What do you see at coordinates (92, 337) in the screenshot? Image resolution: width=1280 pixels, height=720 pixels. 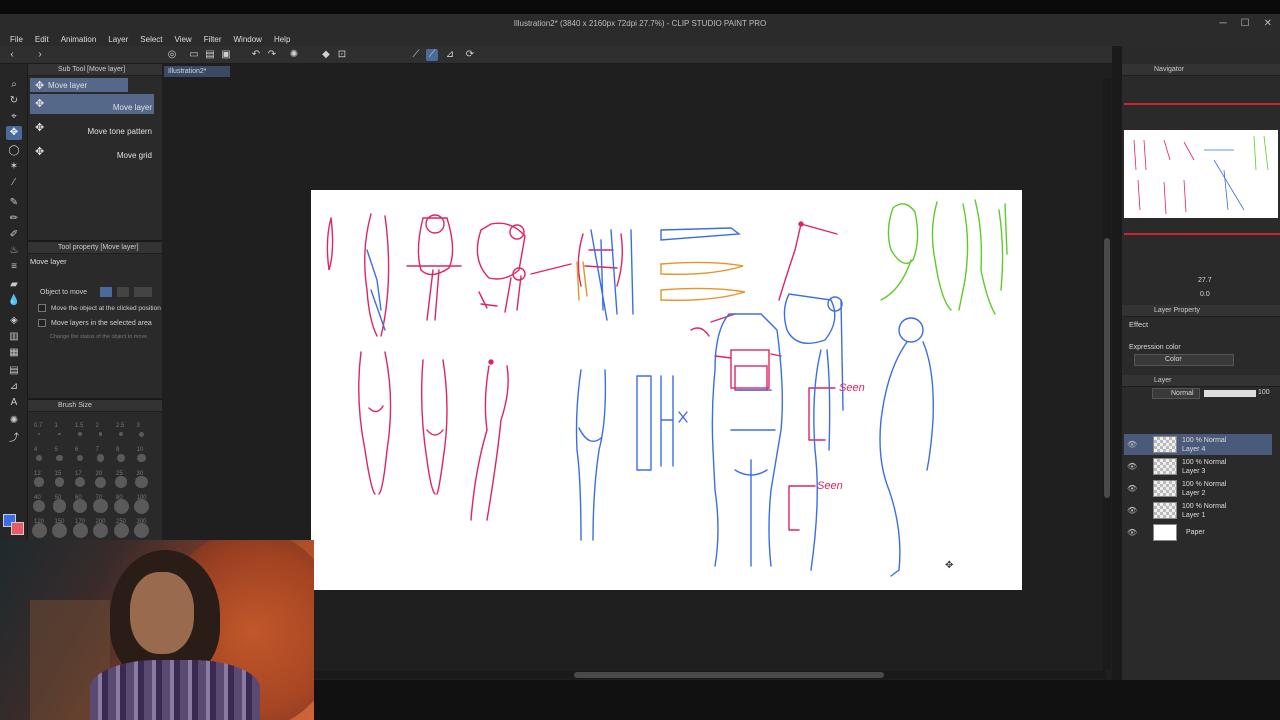 I see `option-row: Change the status of the object to move` at bounding box center [92, 337].